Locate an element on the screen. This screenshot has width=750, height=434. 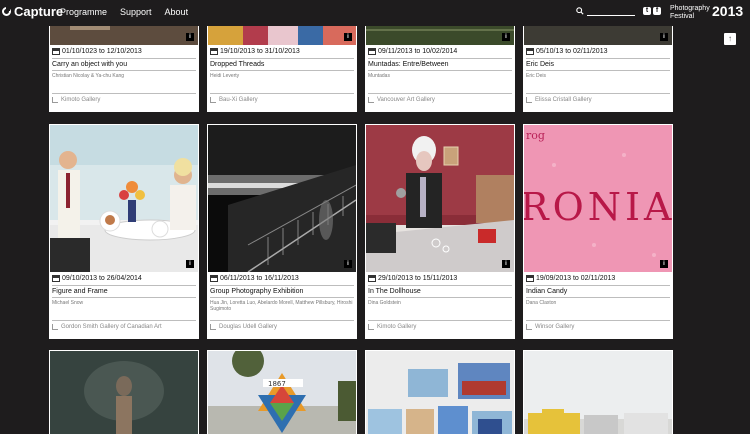
event-title: Eric Deis is located at coordinates (540, 64).